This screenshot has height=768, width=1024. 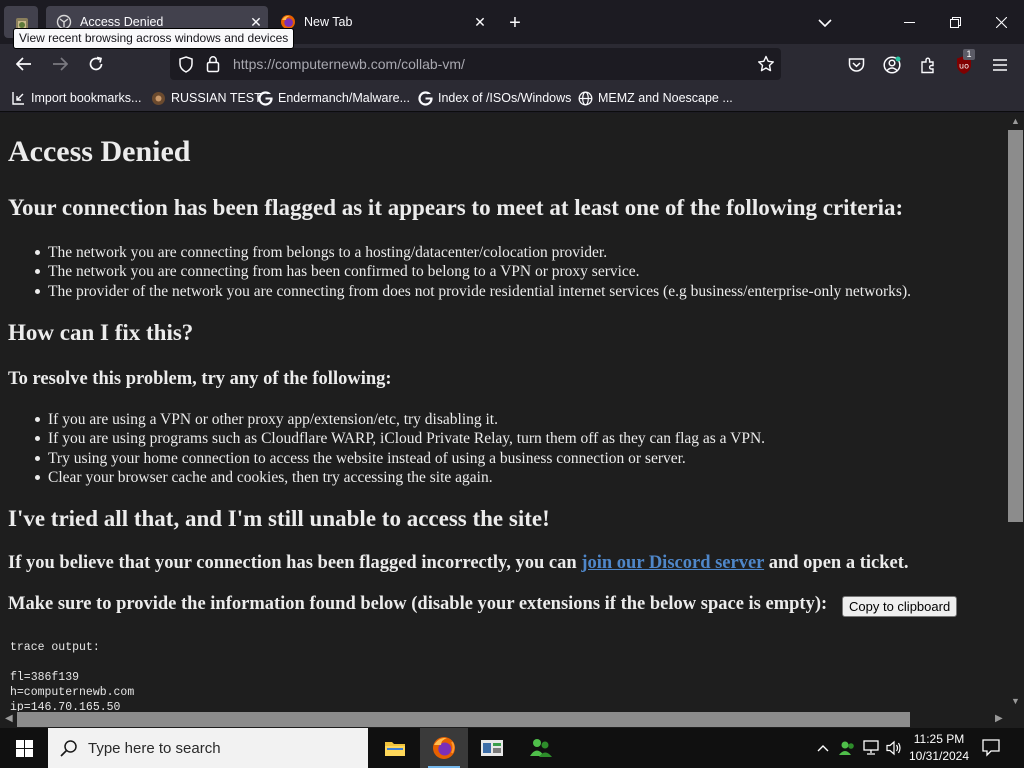 I want to click on folder-icon, so click(x=395, y=749).